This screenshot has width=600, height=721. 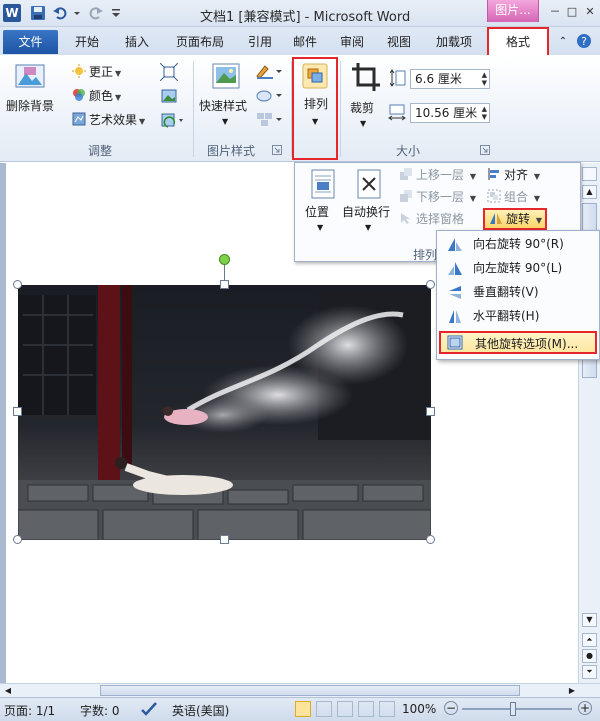 What do you see at coordinates (589, 192) in the screenshot?
I see `scroll-up-icon: ▲` at bounding box center [589, 192].